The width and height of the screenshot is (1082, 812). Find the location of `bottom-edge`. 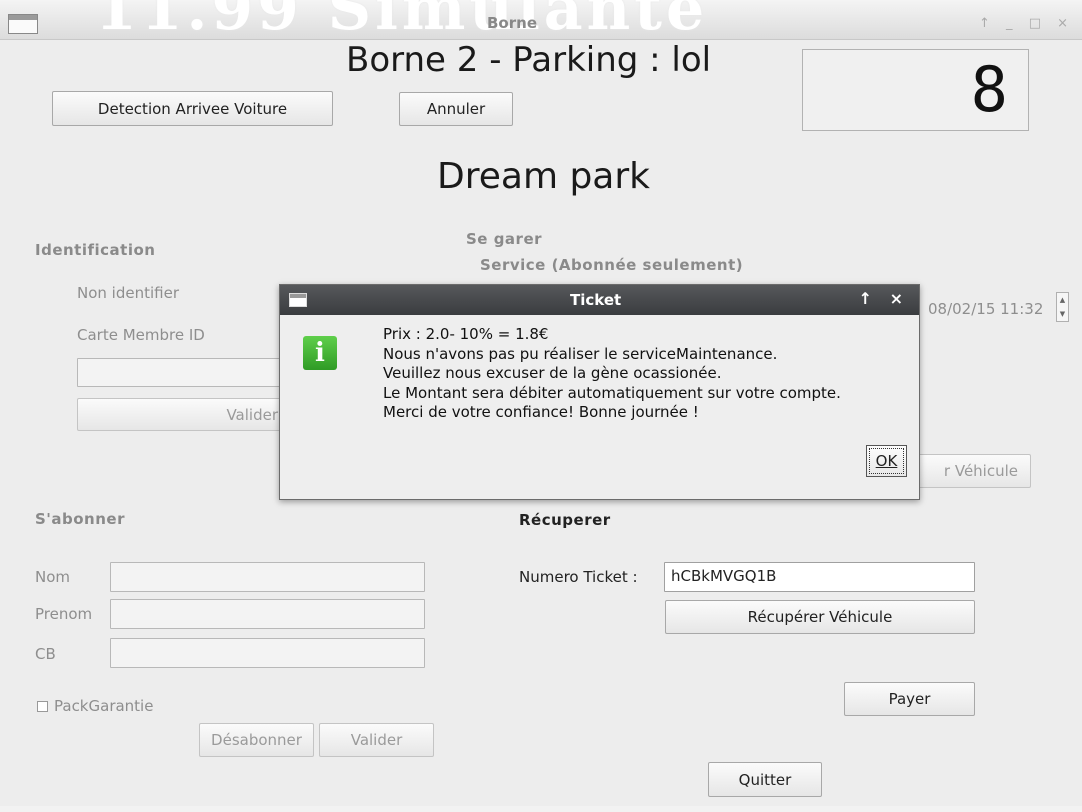

bottom-edge is located at coordinates (541, 809).